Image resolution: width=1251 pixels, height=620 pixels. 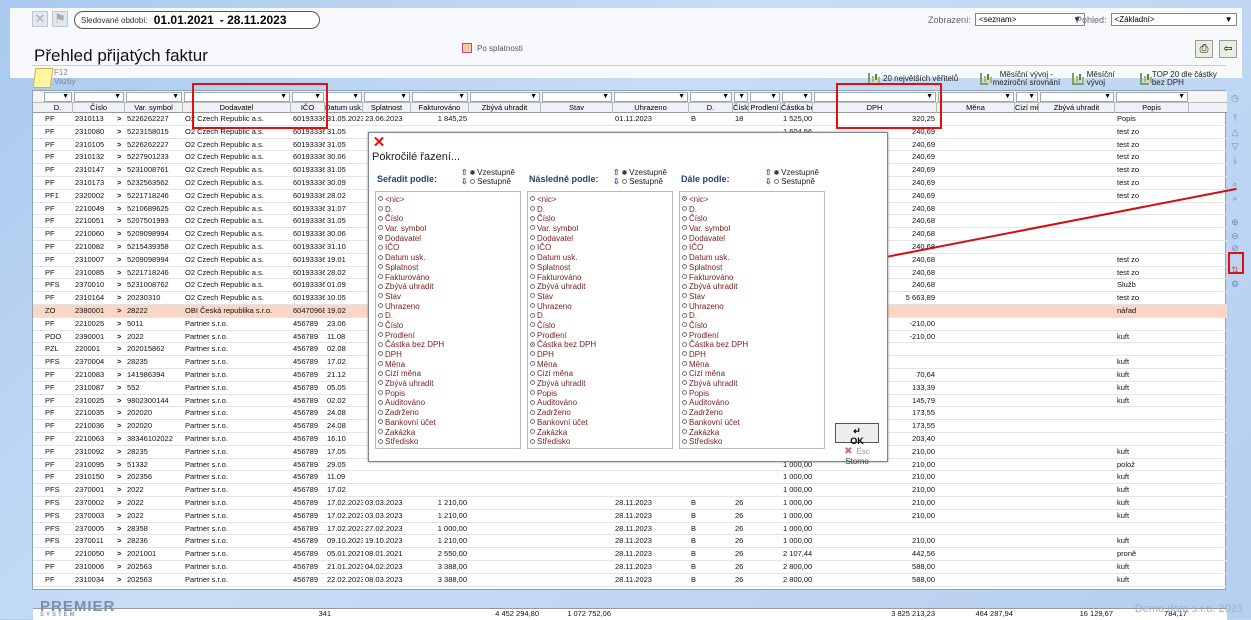 What do you see at coordinates (448, 278) in the screenshot?
I see `sort-option: Fakturováno` at bounding box center [448, 278].